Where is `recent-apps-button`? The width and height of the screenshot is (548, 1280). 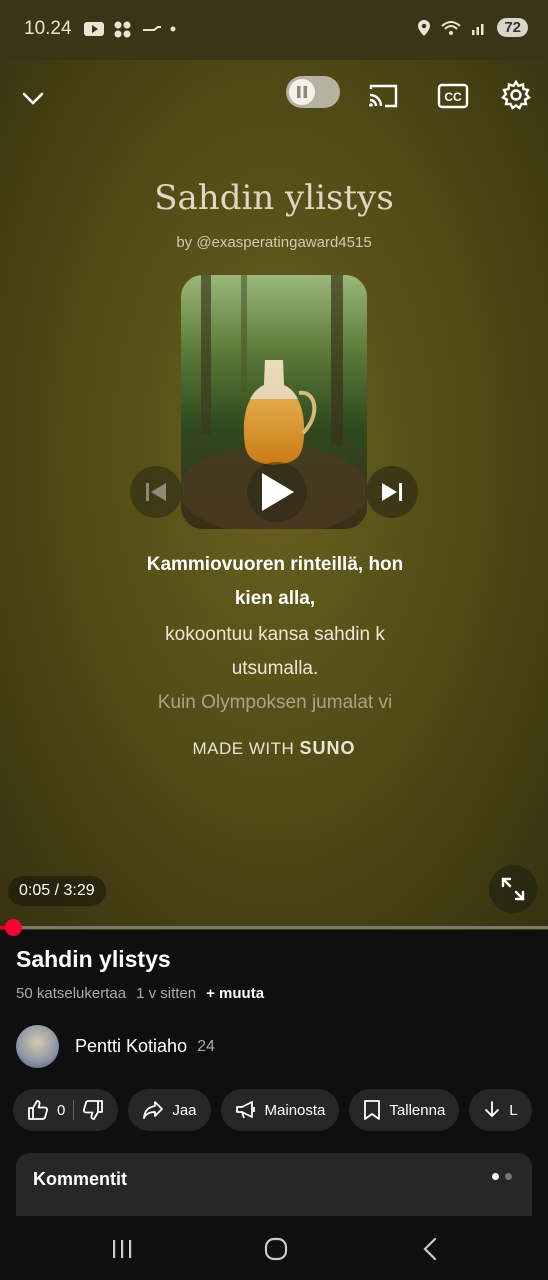
recent-apps-button is located at coordinates (122, 1249).